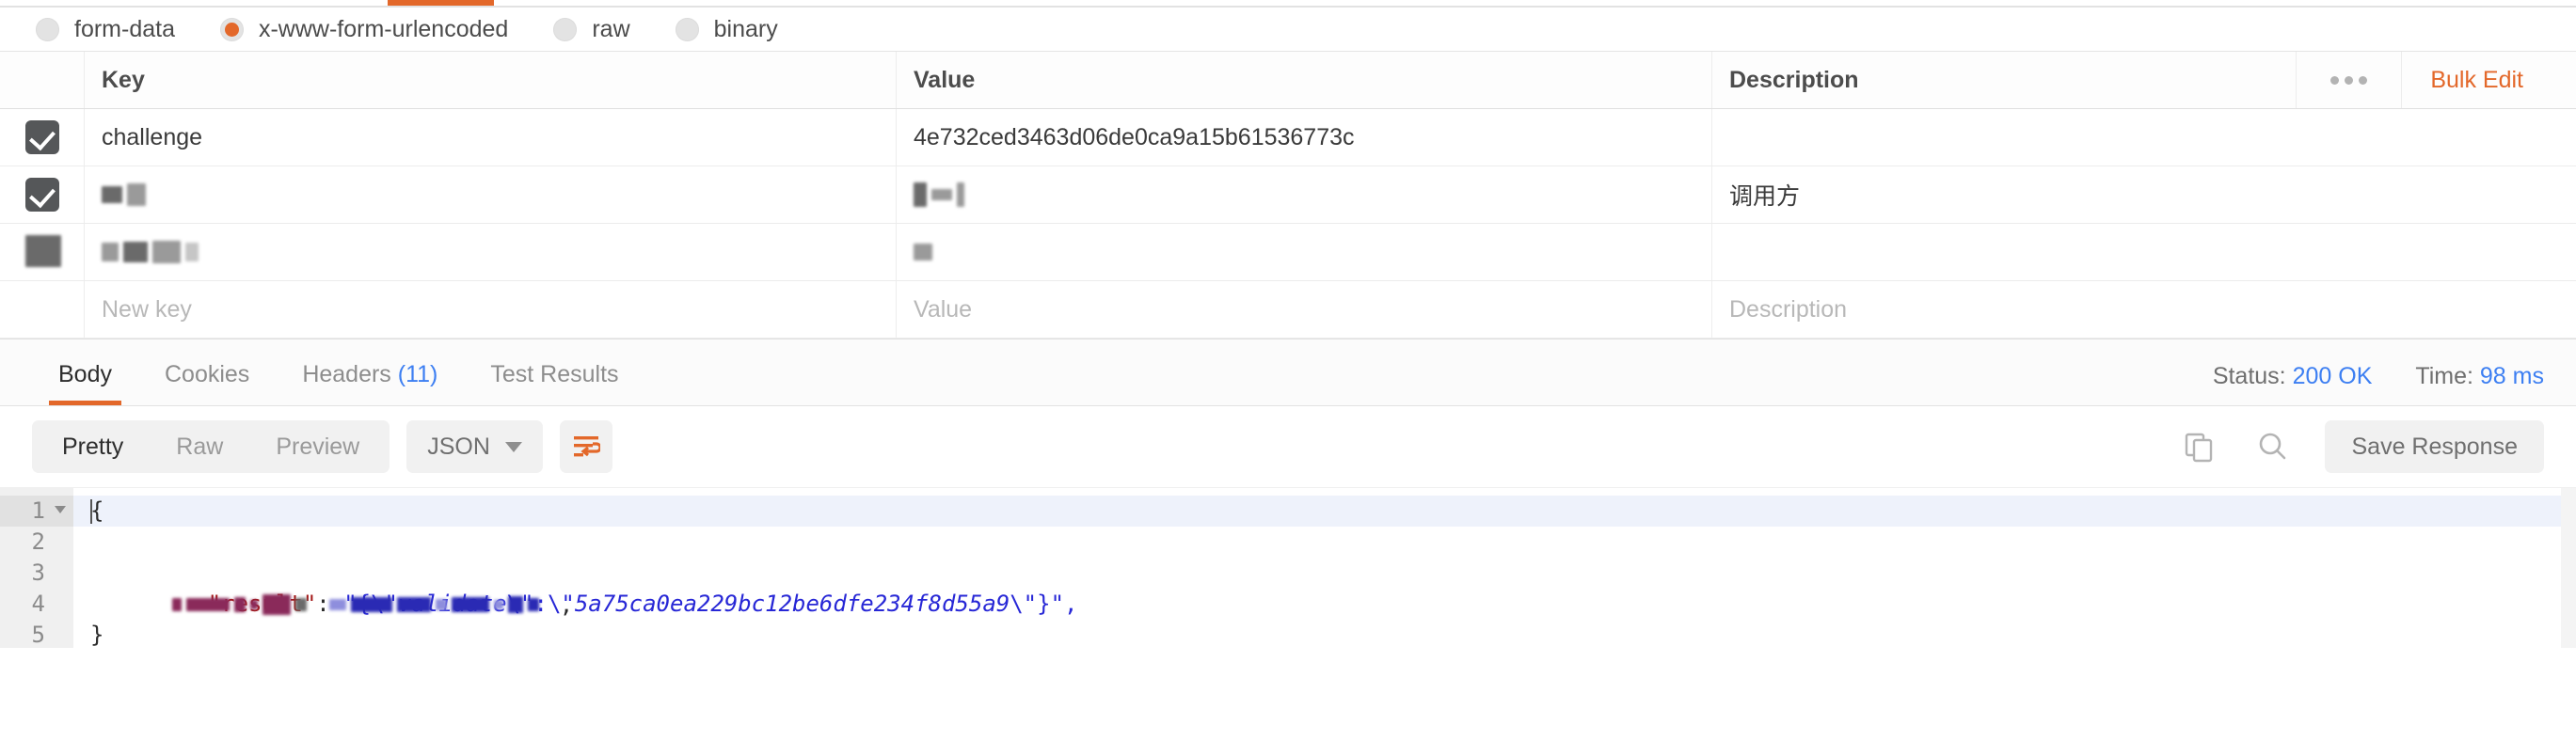 This screenshot has width=2576, height=741. I want to click on format-dropdown: JSON, so click(474, 446).